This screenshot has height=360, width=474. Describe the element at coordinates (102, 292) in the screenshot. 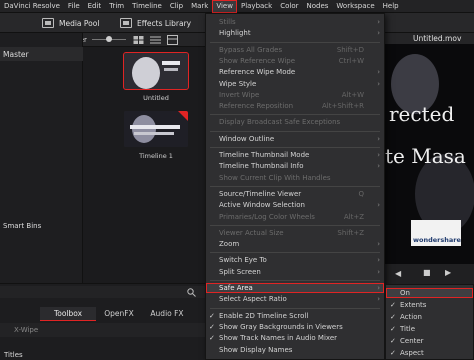

I see `effects-search-bar` at that location.